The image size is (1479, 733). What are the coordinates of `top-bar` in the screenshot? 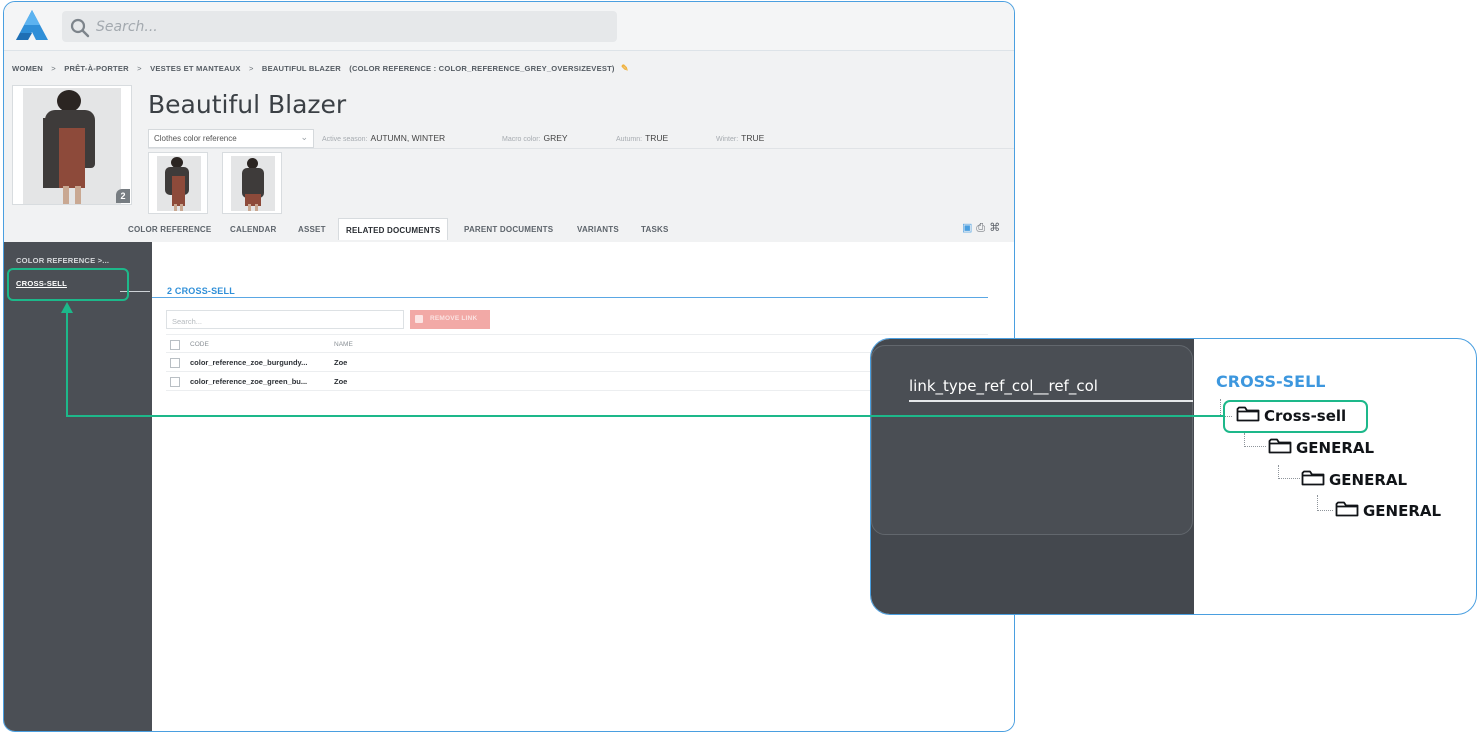 It's located at (509, 26).